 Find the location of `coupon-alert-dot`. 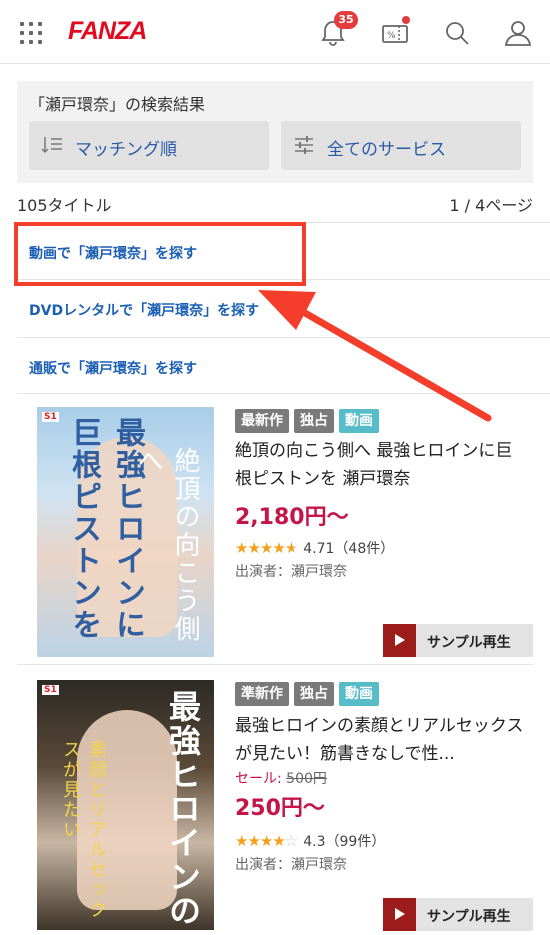

coupon-alert-dot is located at coordinates (406, 20).